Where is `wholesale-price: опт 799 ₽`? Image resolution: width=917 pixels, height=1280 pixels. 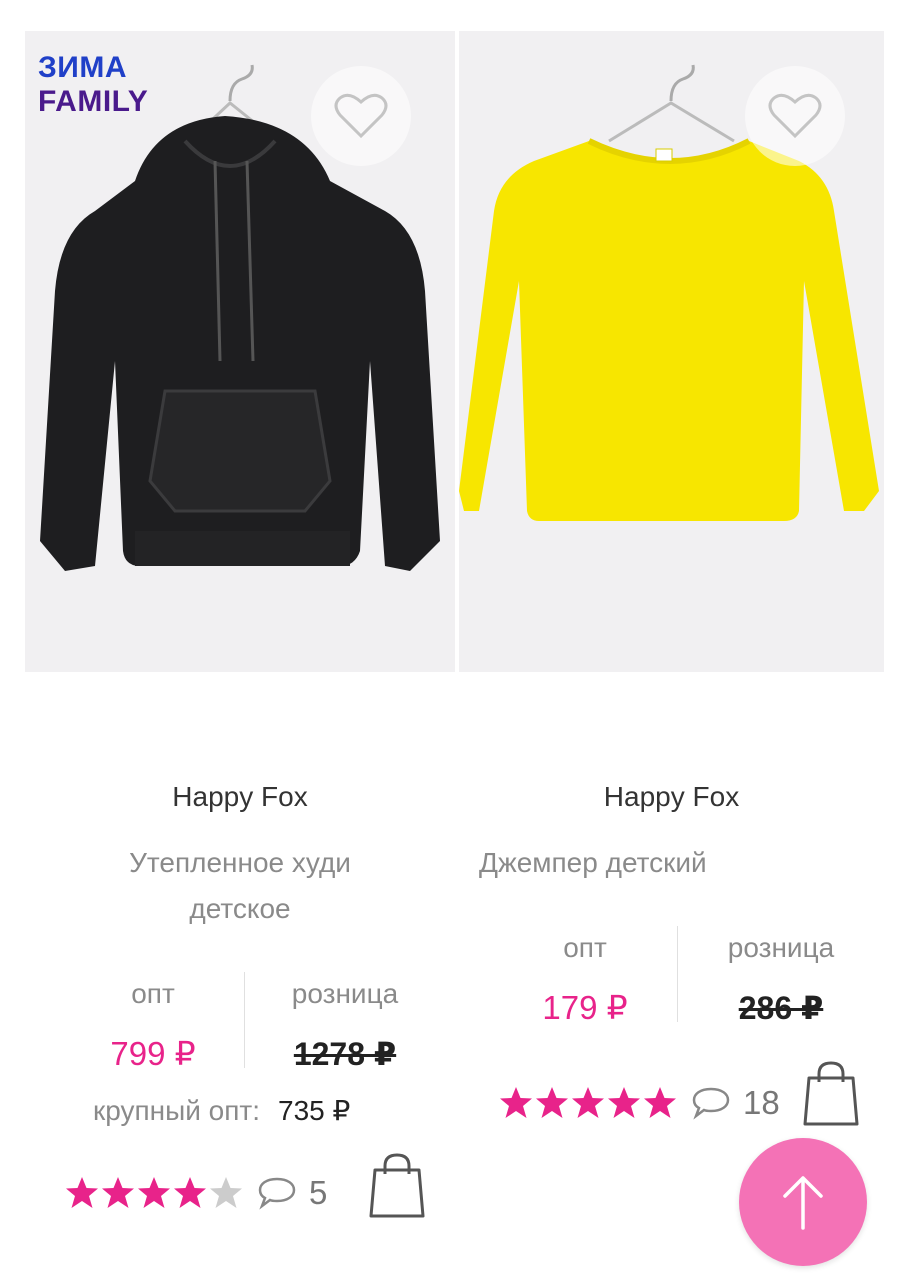
wholesale-price: опт 799 ₽ is located at coordinates (153, 1024).